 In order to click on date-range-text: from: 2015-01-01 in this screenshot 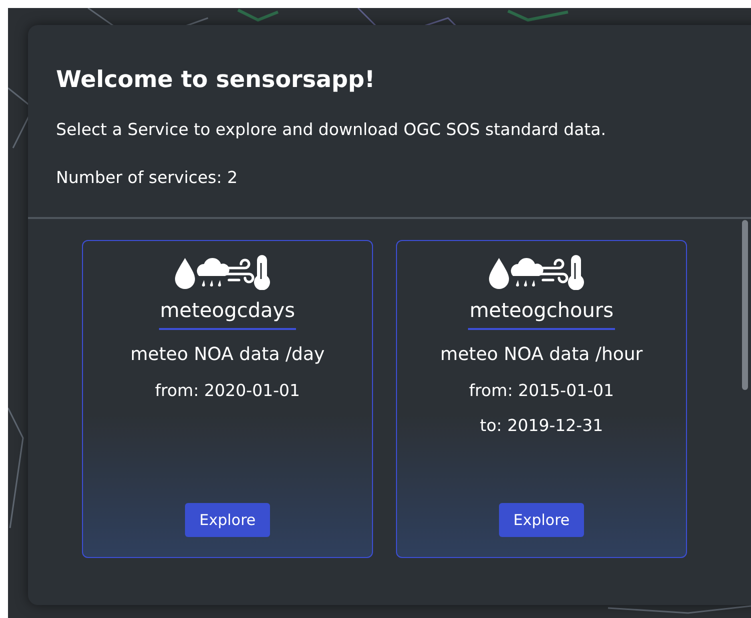, I will do `click(541, 390)`.